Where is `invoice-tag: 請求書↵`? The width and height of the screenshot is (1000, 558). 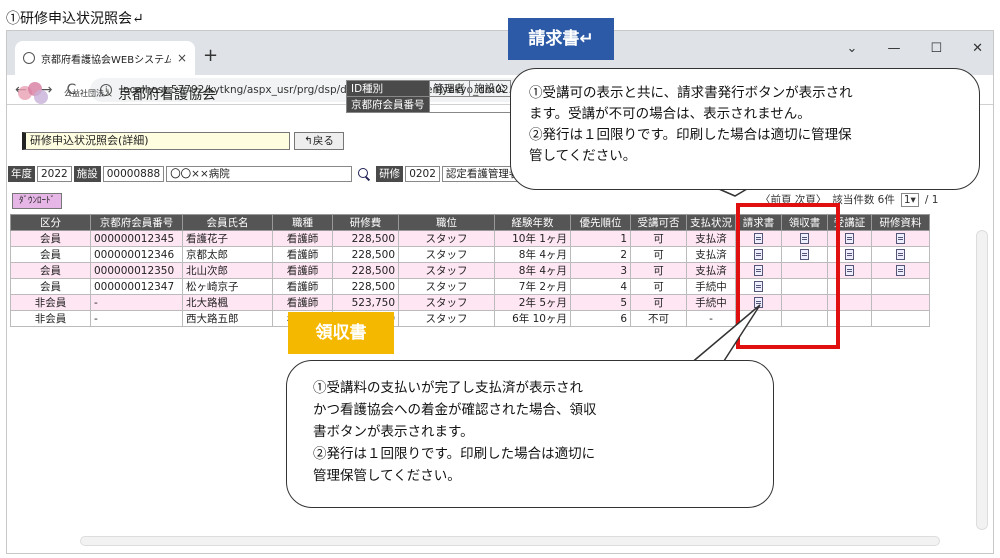
invoice-tag: 請求書↵ is located at coordinates (561, 39).